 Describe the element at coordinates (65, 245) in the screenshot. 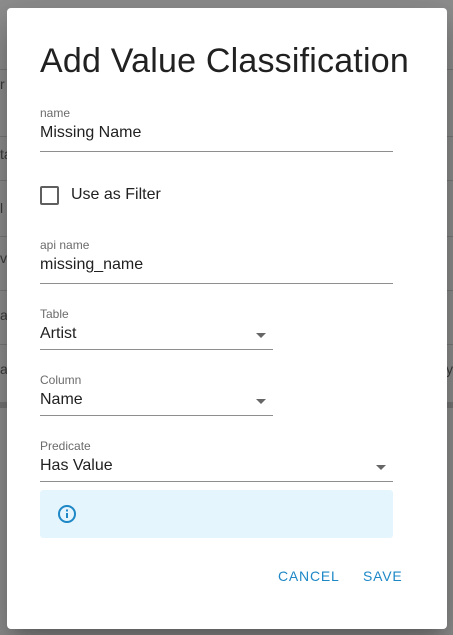

I see `api-name-field-label: api name` at that location.